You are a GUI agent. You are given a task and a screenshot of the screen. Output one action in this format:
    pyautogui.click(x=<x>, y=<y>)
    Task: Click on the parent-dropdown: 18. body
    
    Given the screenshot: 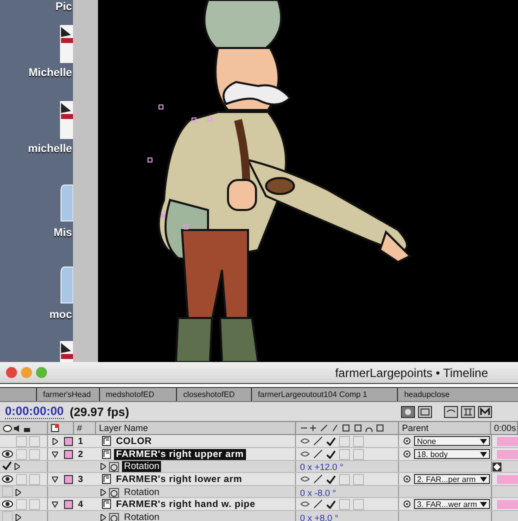 What is the action you would take?
    pyautogui.click(x=452, y=454)
    